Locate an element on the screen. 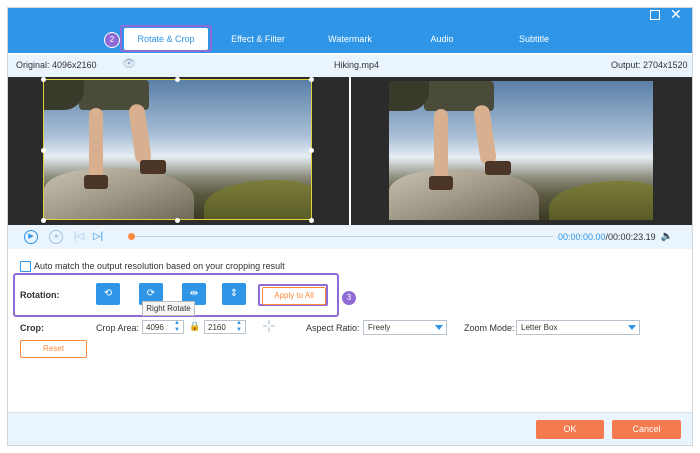 The width and height of the screenshot is (700, 453). rotate-left-icon: ⟲ is located at coordinates (108, 293).